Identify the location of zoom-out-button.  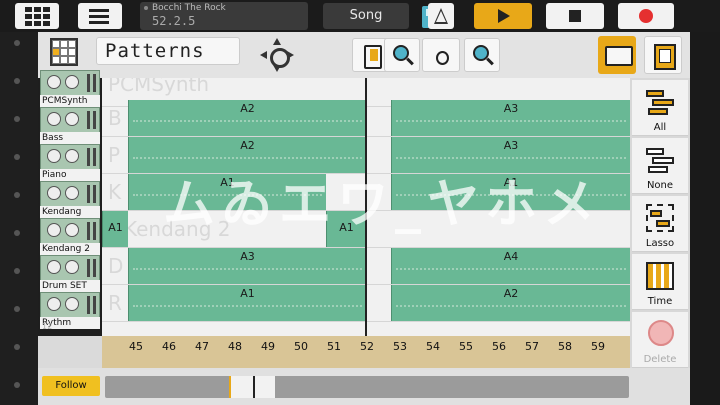
(402, 55).